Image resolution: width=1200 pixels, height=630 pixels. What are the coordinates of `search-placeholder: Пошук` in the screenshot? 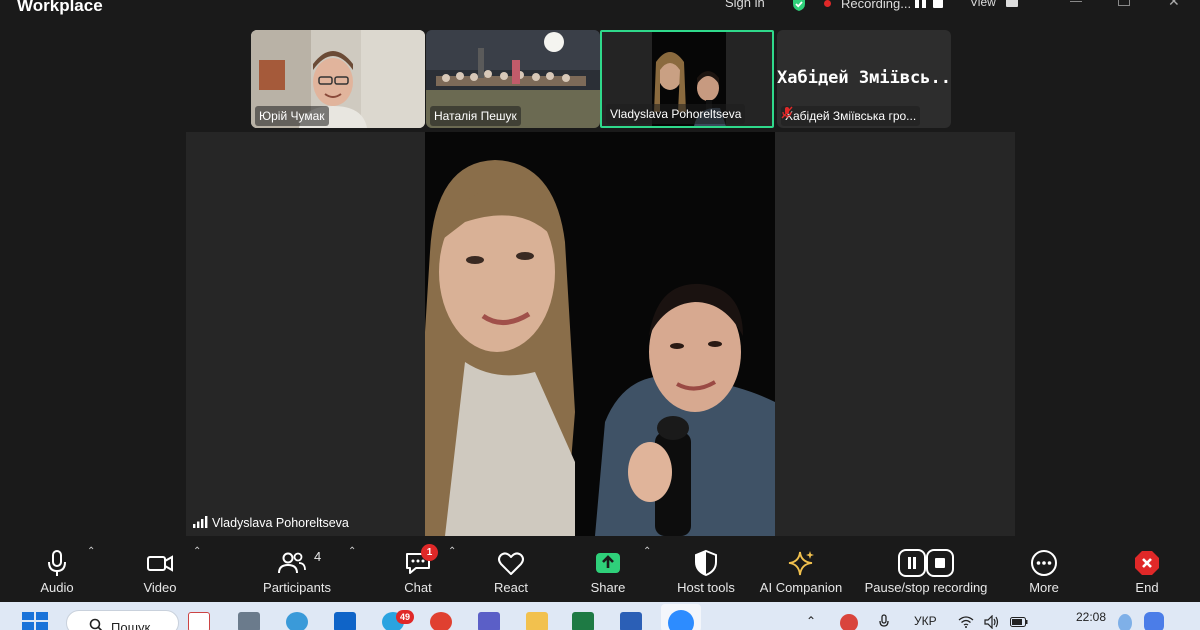 It's located at (131, 625).